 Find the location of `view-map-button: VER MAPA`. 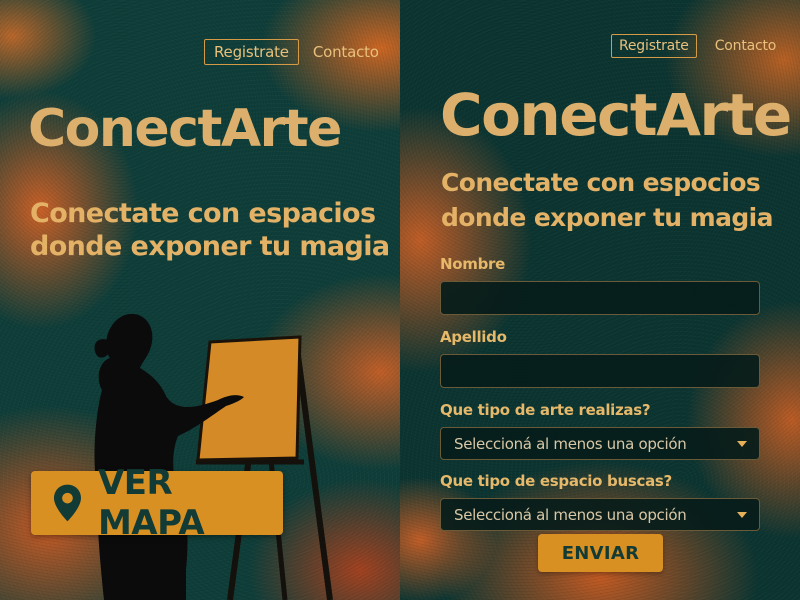

view-map-button: VER MAPA is located at coordinates (157, 503).